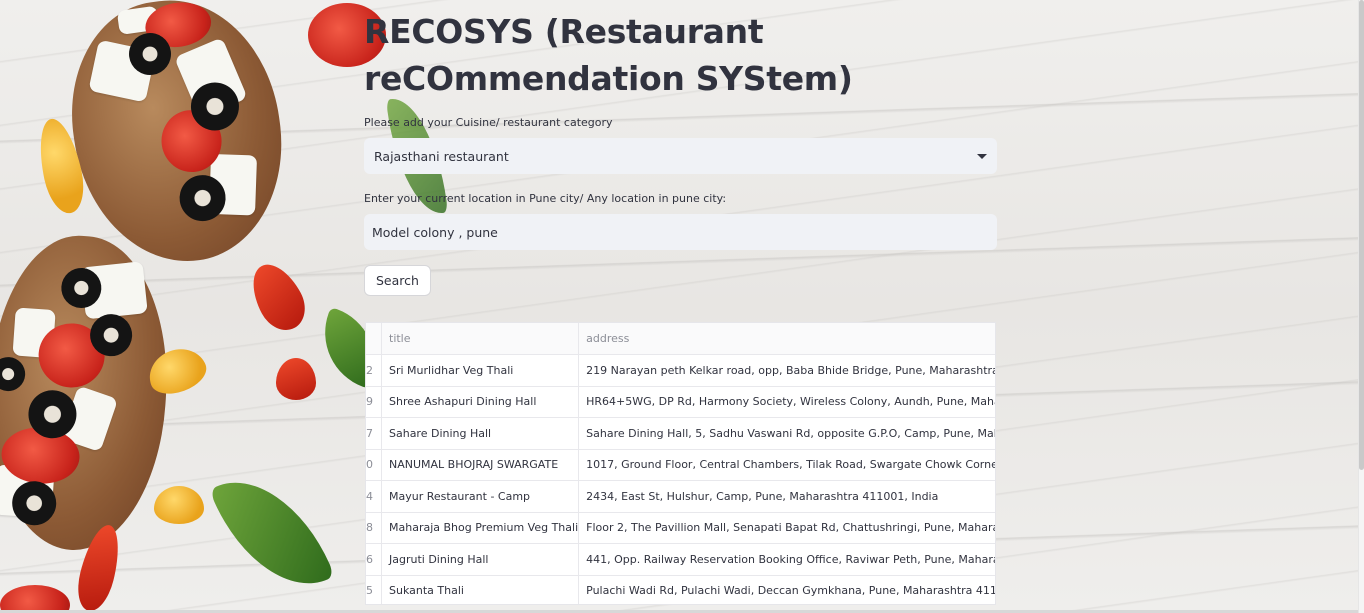  I want to click on row-index: 8, so click(374, 528).